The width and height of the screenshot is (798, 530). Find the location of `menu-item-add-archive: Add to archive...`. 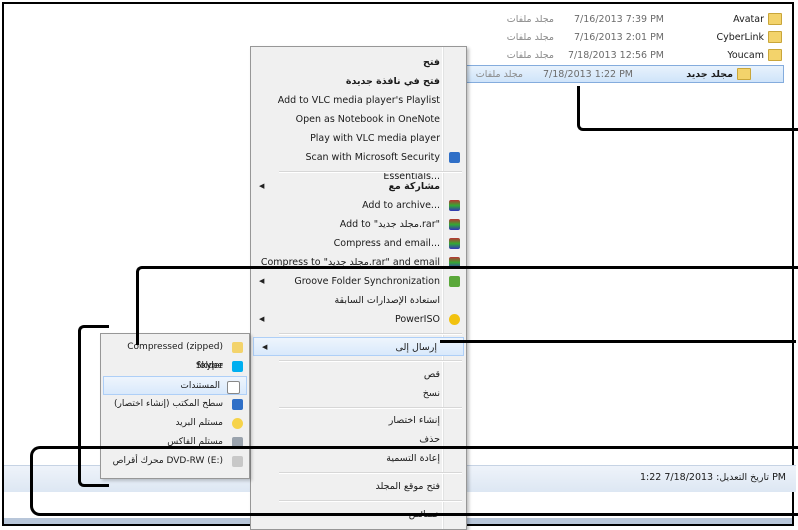

menu-item-add-archive: Add to archive... is located at coordinates (358, 205).